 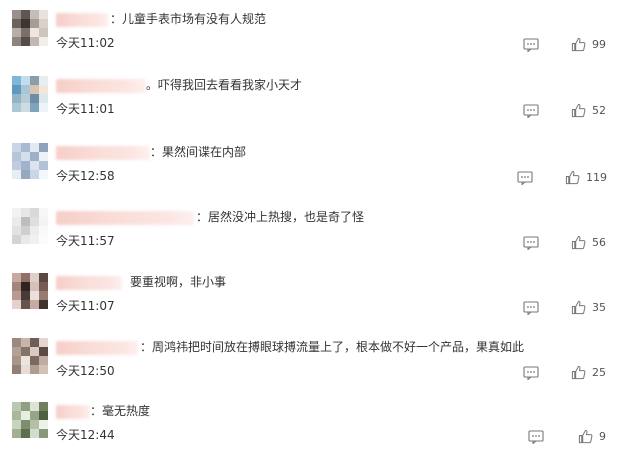 I want to click on like-button: 35, so click(x=588, y=307).